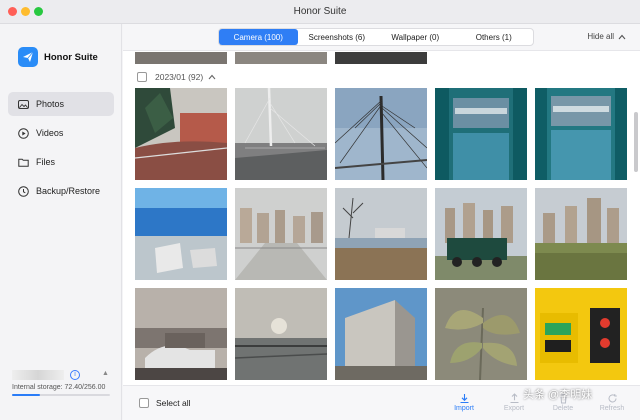  Describe the element at coordinates (600, 36) in the screenshot. I see `hide-all-label: Hide all` at that location.